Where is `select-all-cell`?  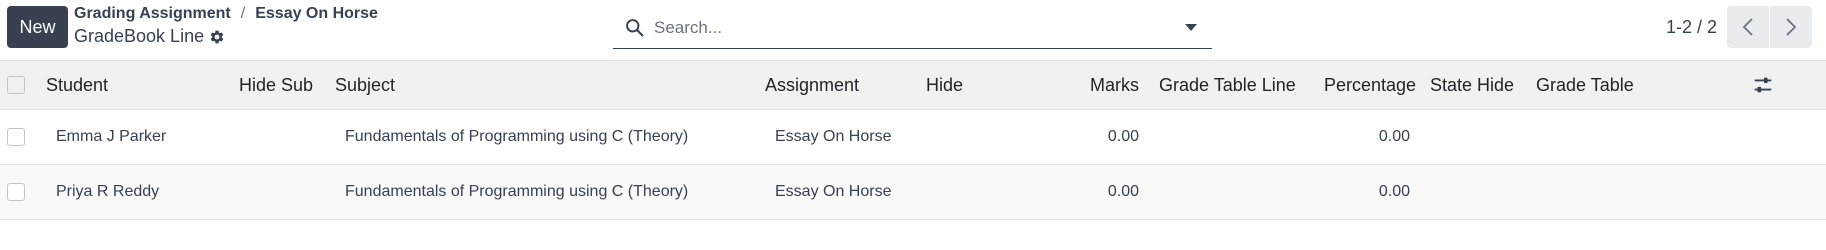
select-all-cell is located at coordinates (18, 85).